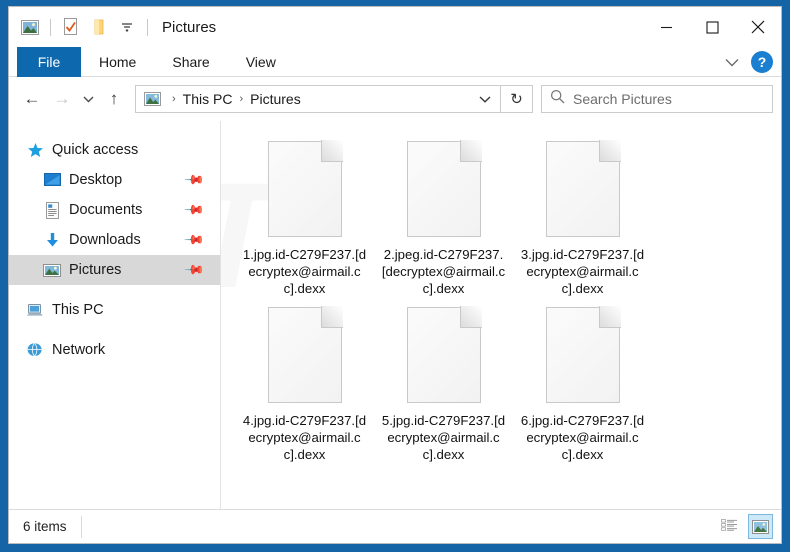 This screenshot has width=790, height=552. I want to click on sidebar-label: This PC, so click(78, 310).